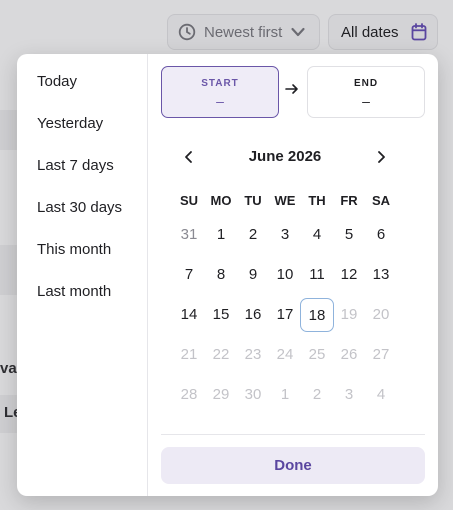 The height and width of the screenshot is (510, 453). Describe the element at coordinates (317, 315) in the screenshot. I see `calendar-day-today: 18` at that location.